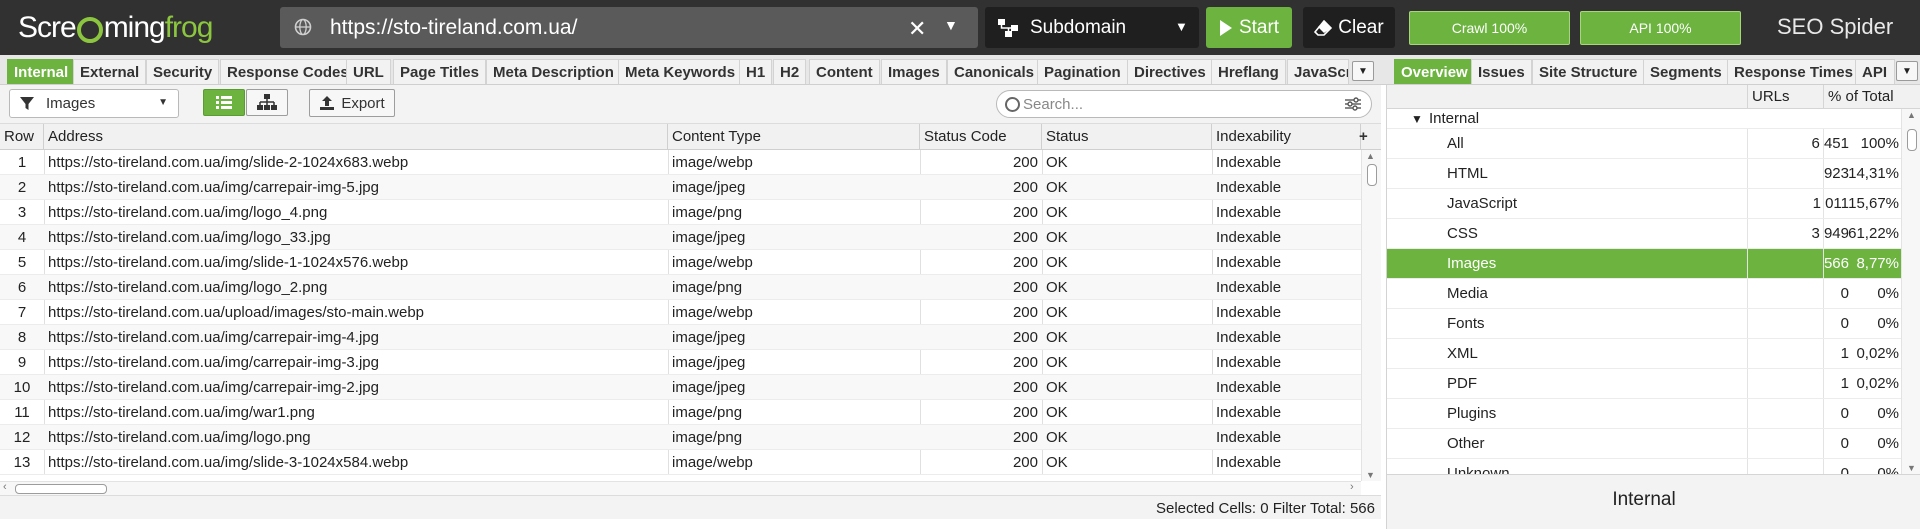 This screenshot has width=1920, height=529. Describe the element at coordinates (41, 71) in the screenshot. I see `tab-internal: Internal` at that location.